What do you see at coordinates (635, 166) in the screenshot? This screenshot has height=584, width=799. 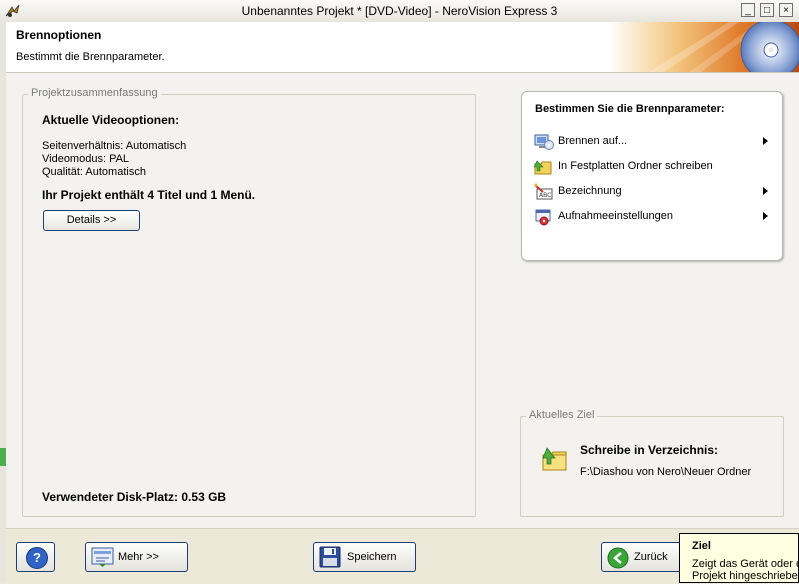 I see `menu-item-write-to-folder-label: In Festplatten Ordner schreiben` at bounding box center [635, 166].